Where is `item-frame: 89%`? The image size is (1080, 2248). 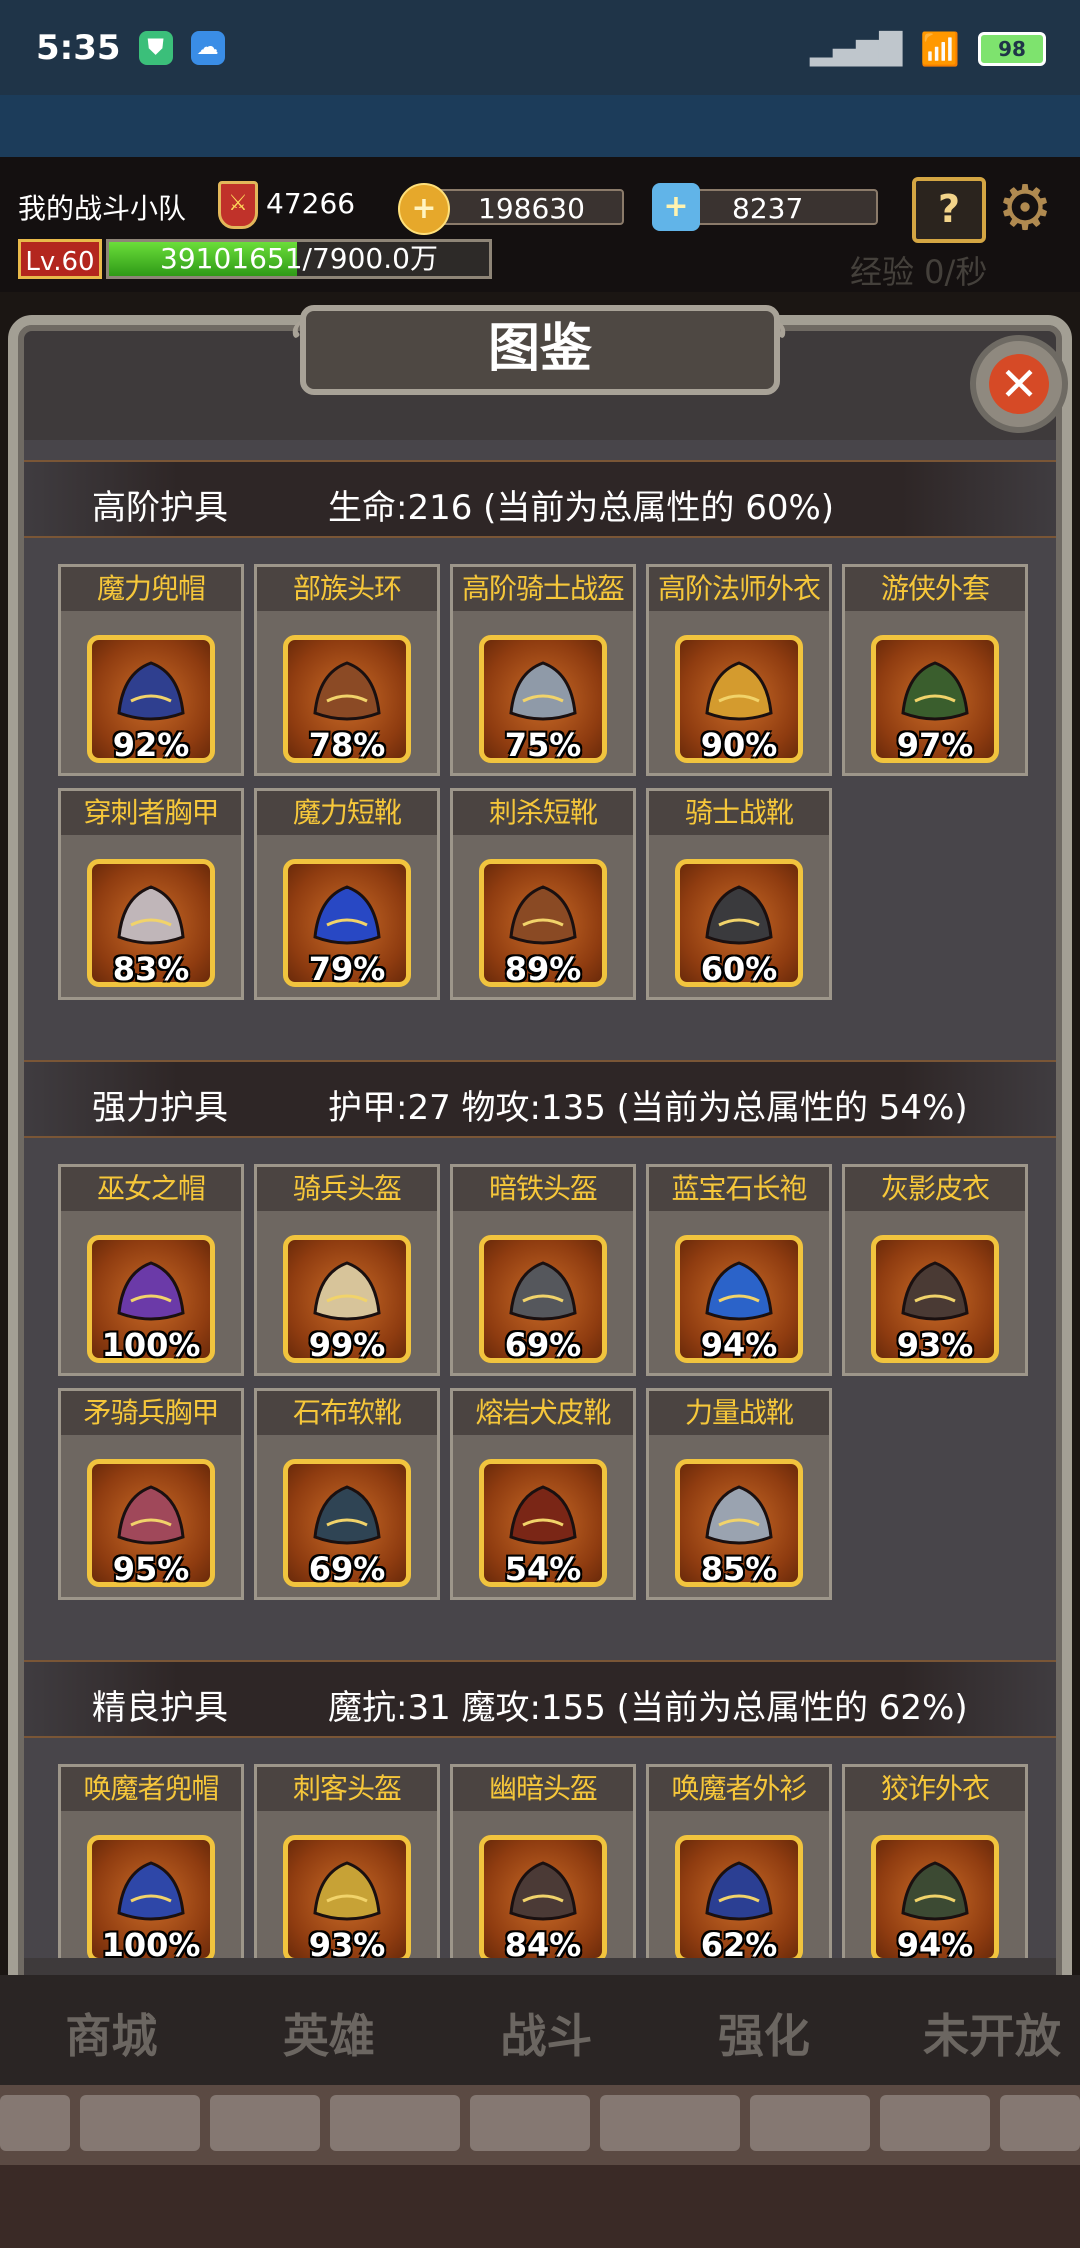 item-frame: 89% is located at coordinates (543, 923).